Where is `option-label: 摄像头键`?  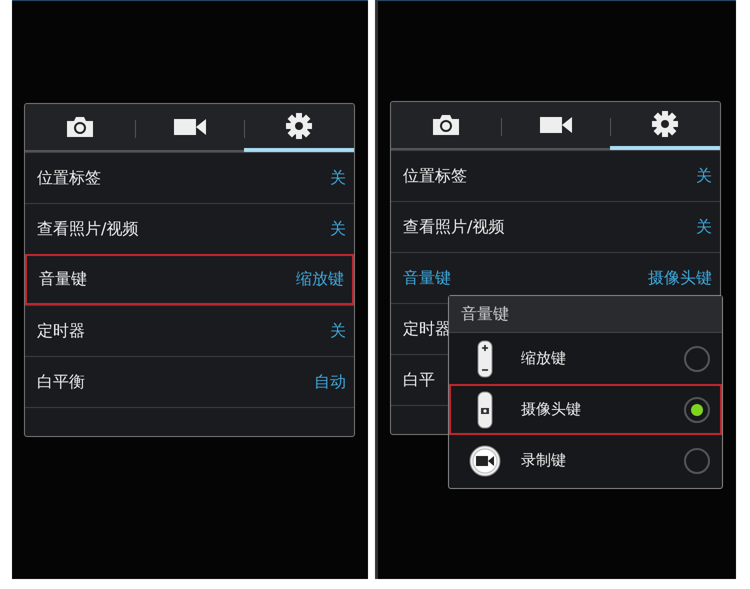 option-label: 摄像头键 is located at coordinates (551, 409).